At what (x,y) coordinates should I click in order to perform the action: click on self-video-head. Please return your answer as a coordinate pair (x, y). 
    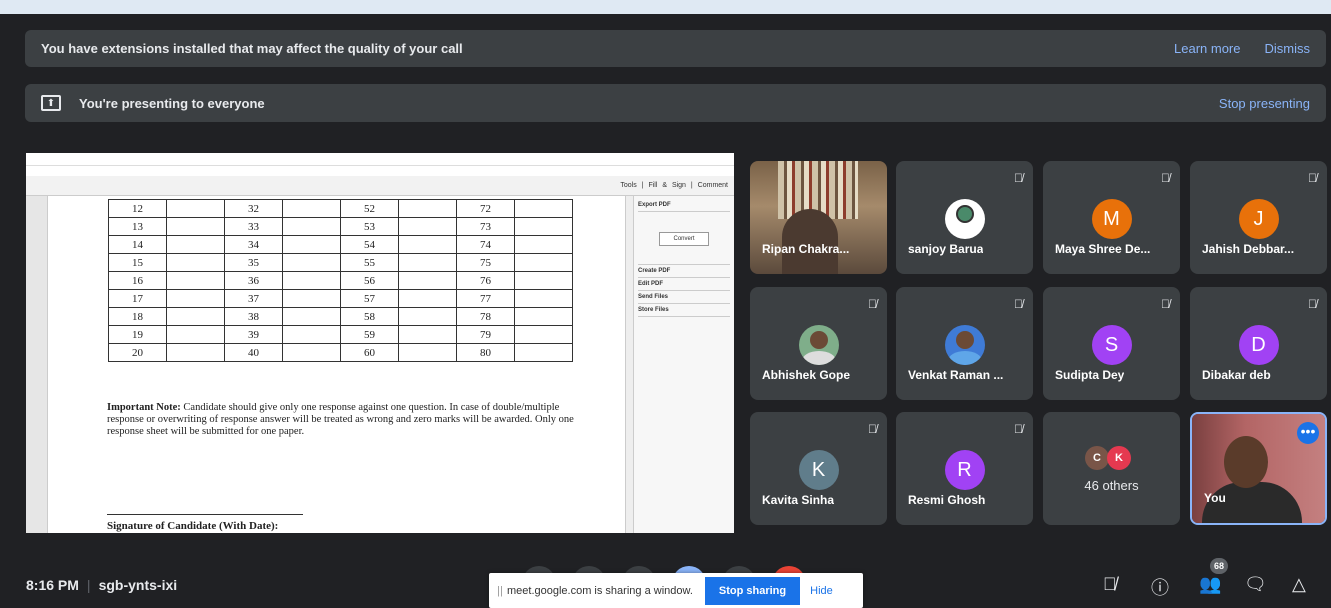
    Looking at the image, I should click on (1246, 462).